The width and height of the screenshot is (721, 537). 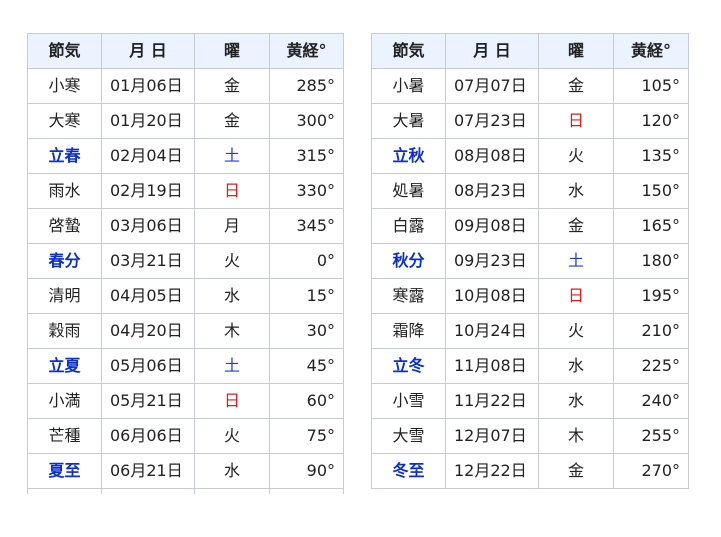 I want to click on weekday-cell: 火, so click(x=576, y=331).